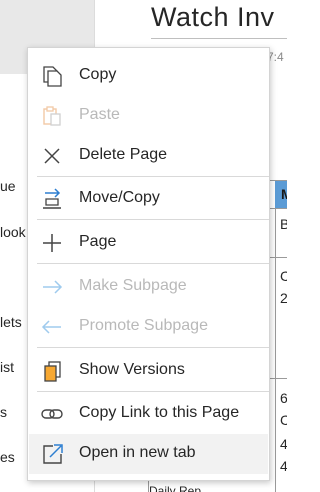 The width and height of the screenshot is (320, 492). Describe the element at coordinates (98, 241) in the screenshot. I see `menu-item-label: Page` at that location.